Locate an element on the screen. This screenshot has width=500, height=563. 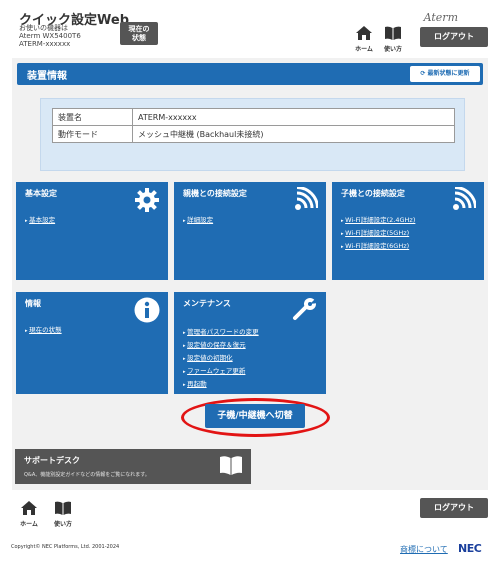
link-label: Wi-Fi詳細設定(2.4GHz) is located at coordinates (380, 220).